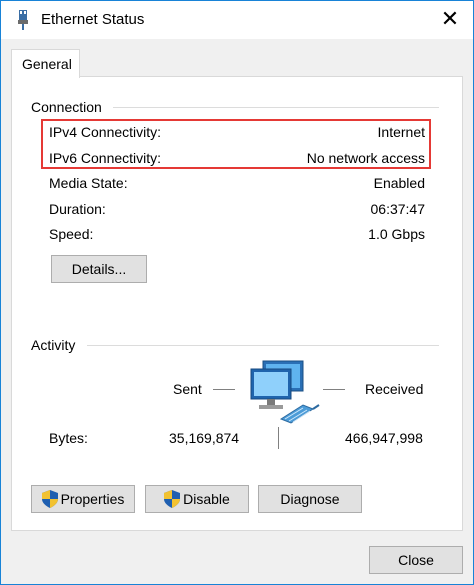 The image size is (474, 585). What do you see at coordinates (310, 499) in the screenshot?
I see `diagnose-button: Diagnose` at bounding box center [310, 499].